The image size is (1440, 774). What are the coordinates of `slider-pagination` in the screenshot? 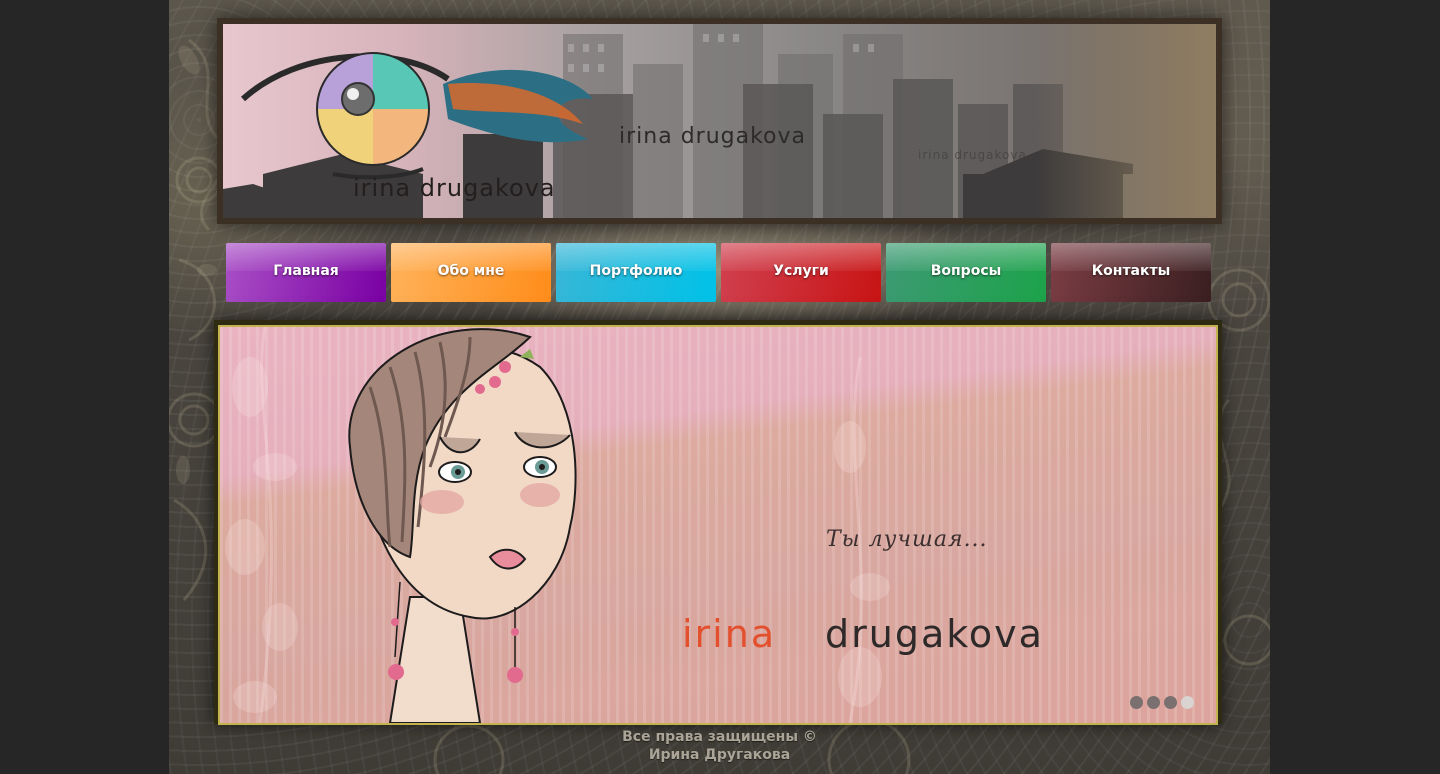 It's located at (1162, 702).